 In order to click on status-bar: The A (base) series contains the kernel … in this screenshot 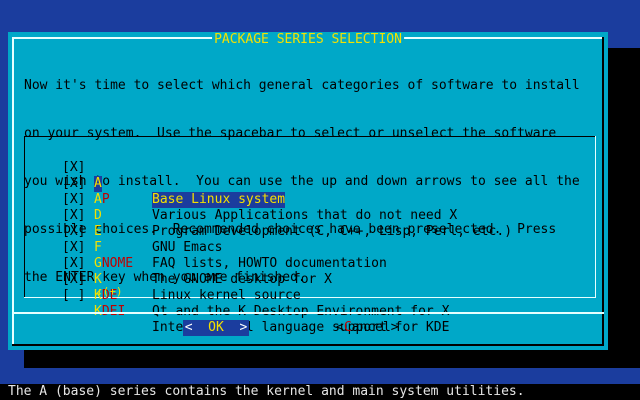, I will do `click(320, 392)`.